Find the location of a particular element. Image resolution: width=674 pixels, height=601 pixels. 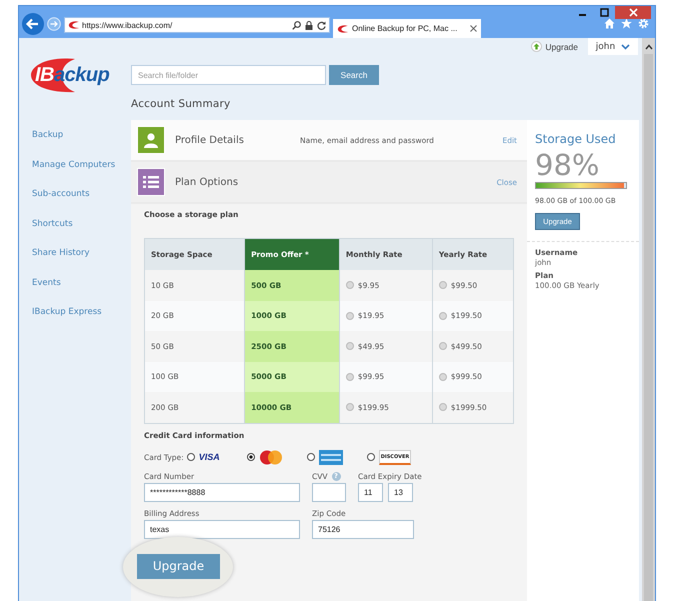

billing-address-field: texas is located at coordinates (222, 529).